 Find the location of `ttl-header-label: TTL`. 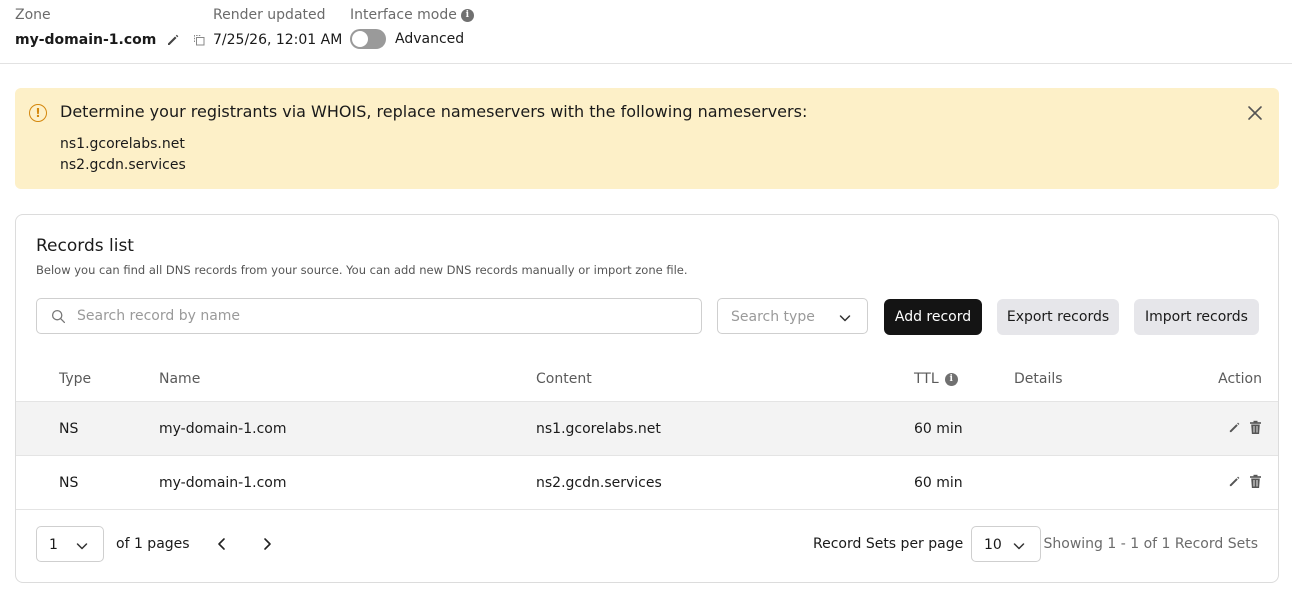

ttl-header-label: TTL is located at coordinates (926, 379).